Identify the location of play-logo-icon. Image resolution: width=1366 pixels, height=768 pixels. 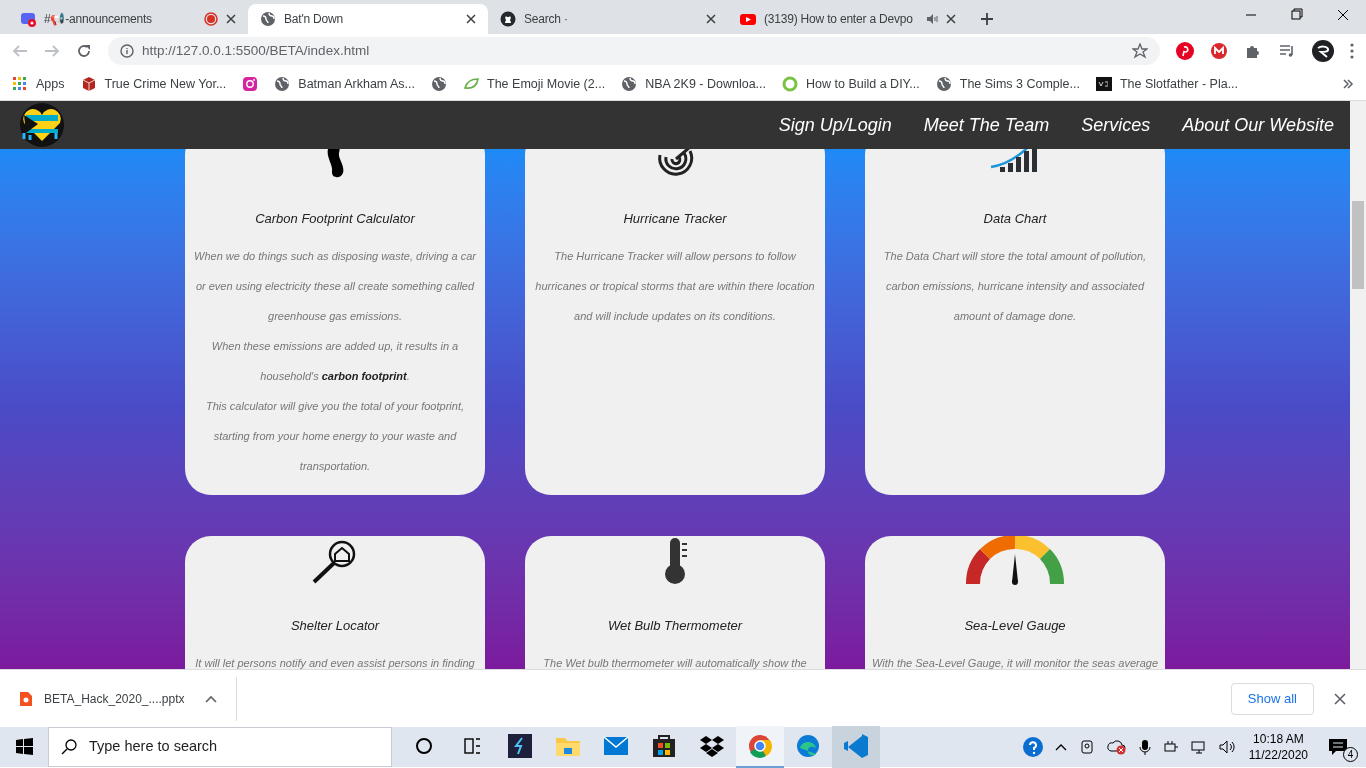
(748, 19).